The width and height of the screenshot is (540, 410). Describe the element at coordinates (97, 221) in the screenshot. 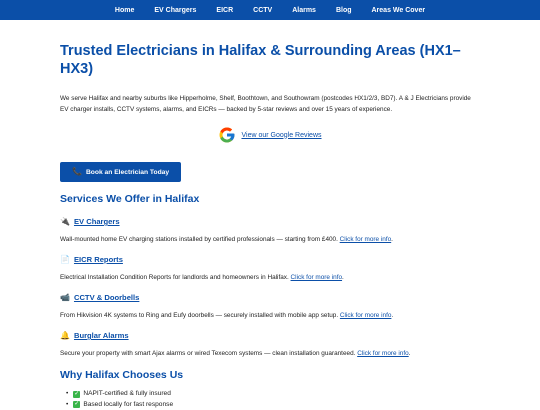

I see `ev-chargers-link: EV Chargers` at that location.